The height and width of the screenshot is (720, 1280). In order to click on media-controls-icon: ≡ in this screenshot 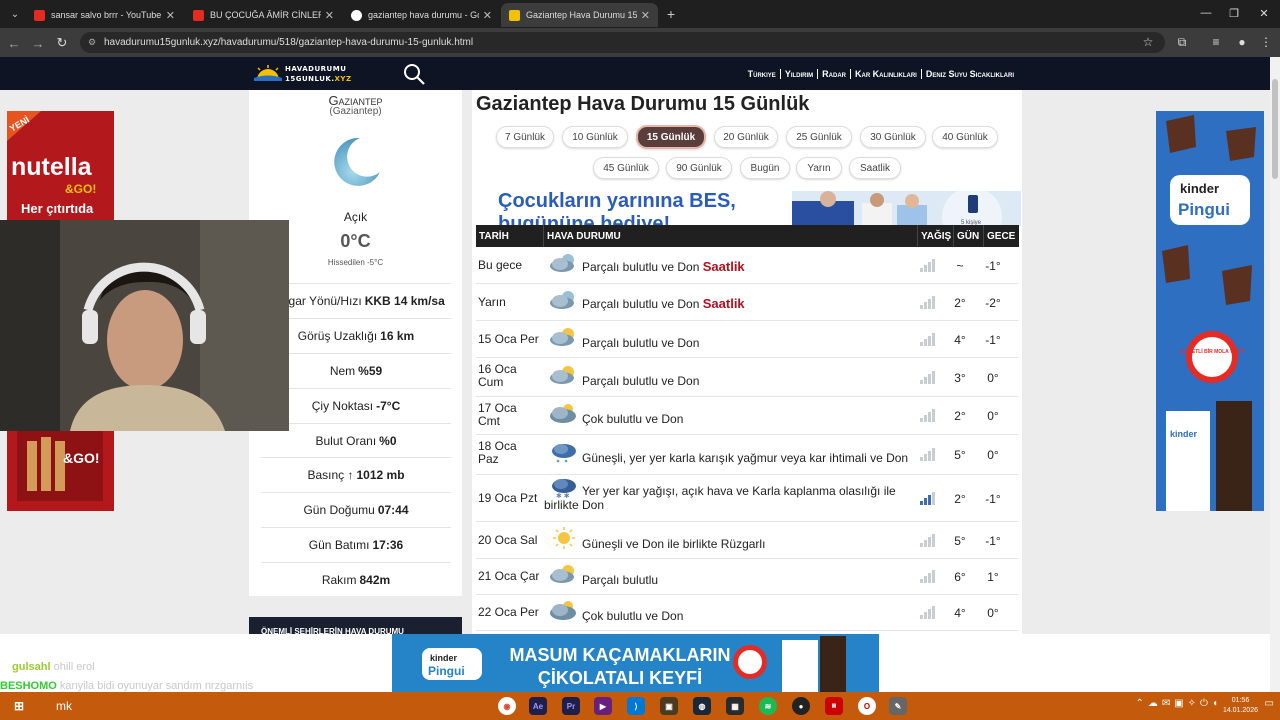, I will do `click(1216, 42)`.